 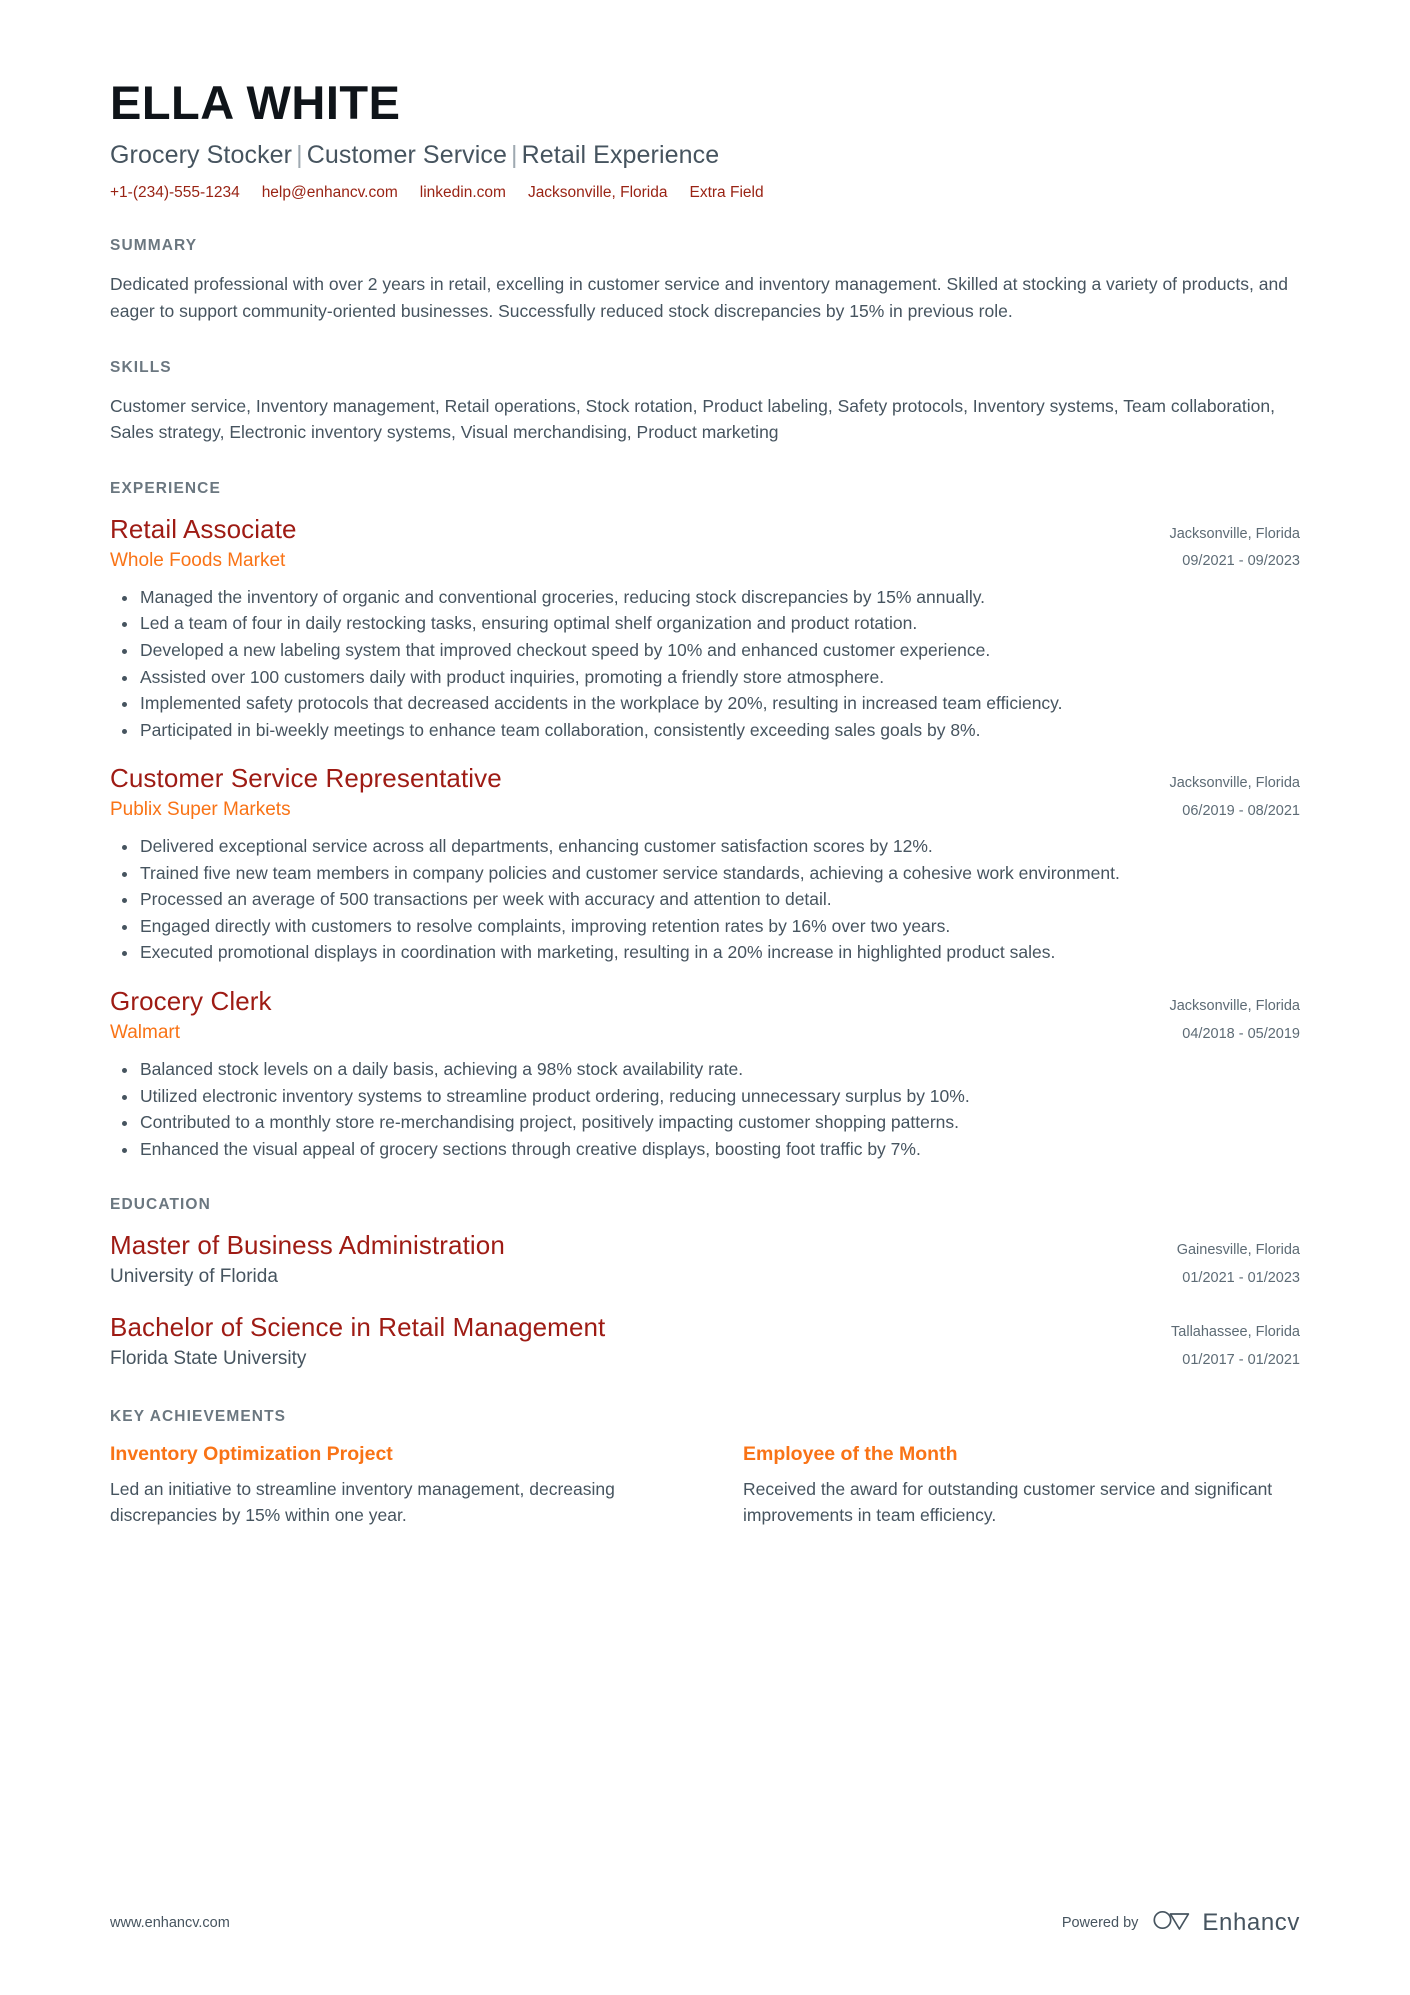 I want to click on entry-primary: Grocery Clerk Walmart, so click(x=639, y=1015).